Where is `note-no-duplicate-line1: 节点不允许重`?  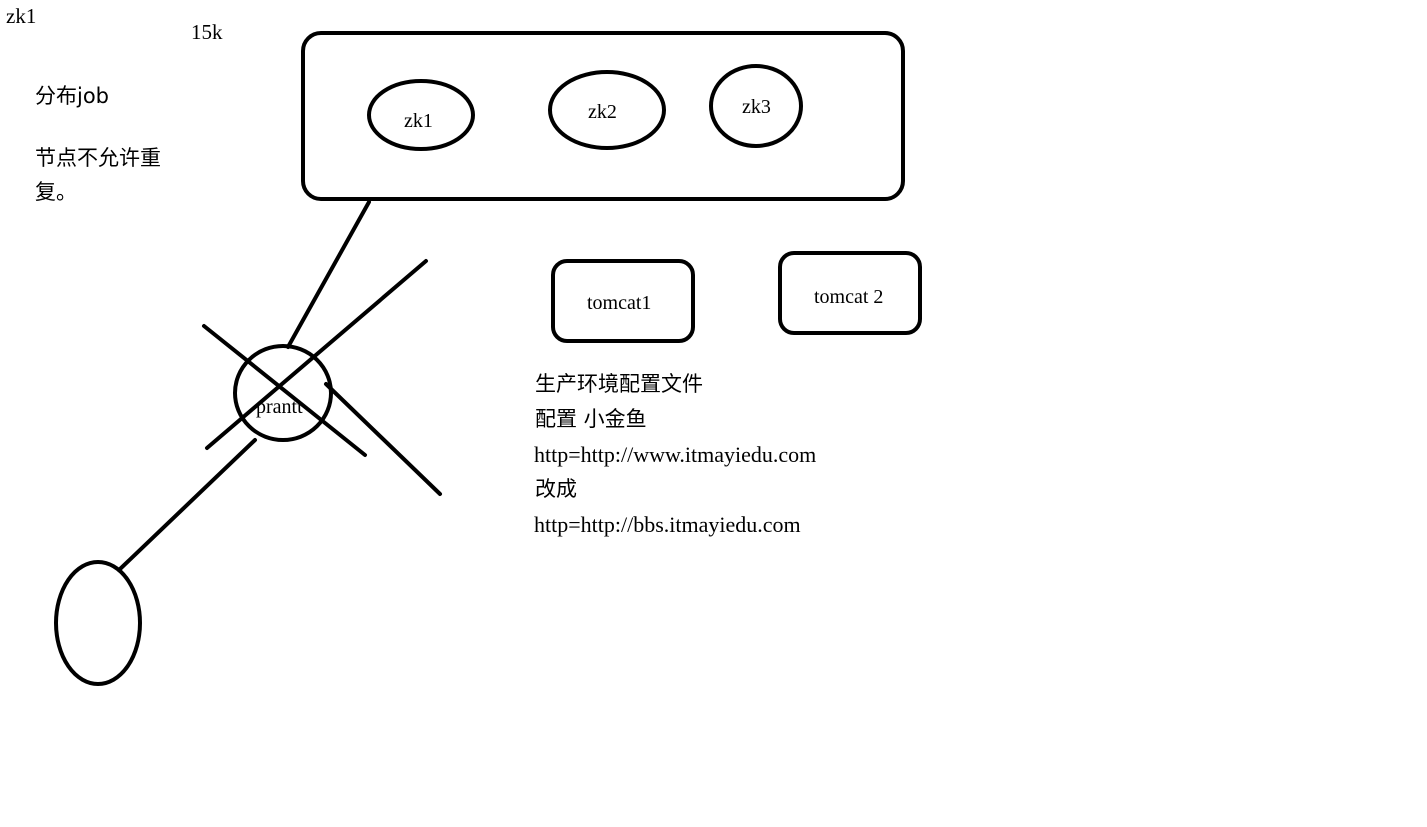
note-no-duplicate-line1: 节点不允许重 is located at coordinates (98, 158).